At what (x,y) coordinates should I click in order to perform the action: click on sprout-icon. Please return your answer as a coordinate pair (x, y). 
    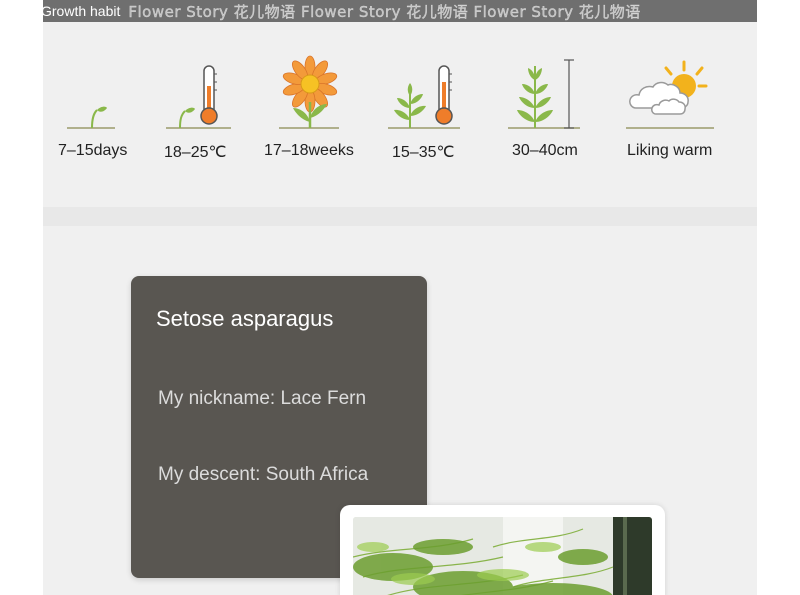
    Looking at the image, I should click on (91, 117).